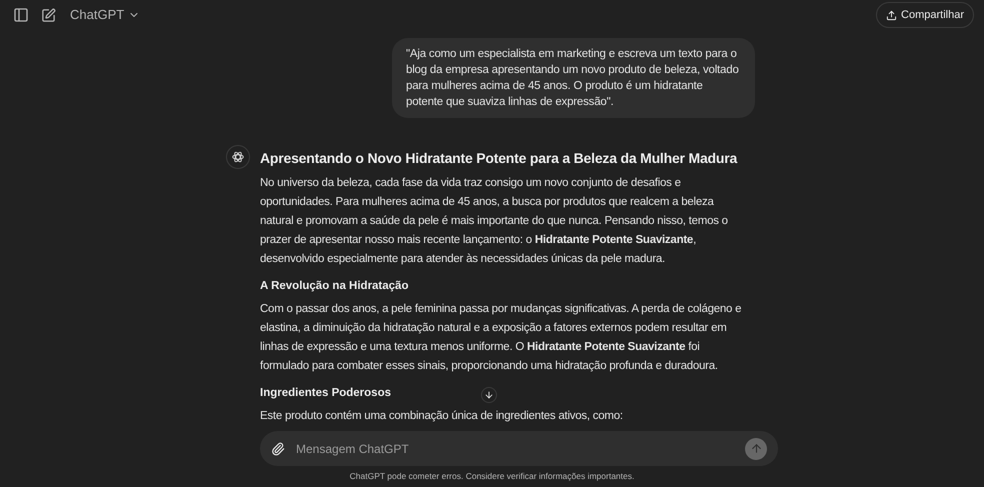 This screenshot has width=984, height=487. Describe the element at coordinates (48, 15) in the screenshot. I see `new-chat-icon` at that location.